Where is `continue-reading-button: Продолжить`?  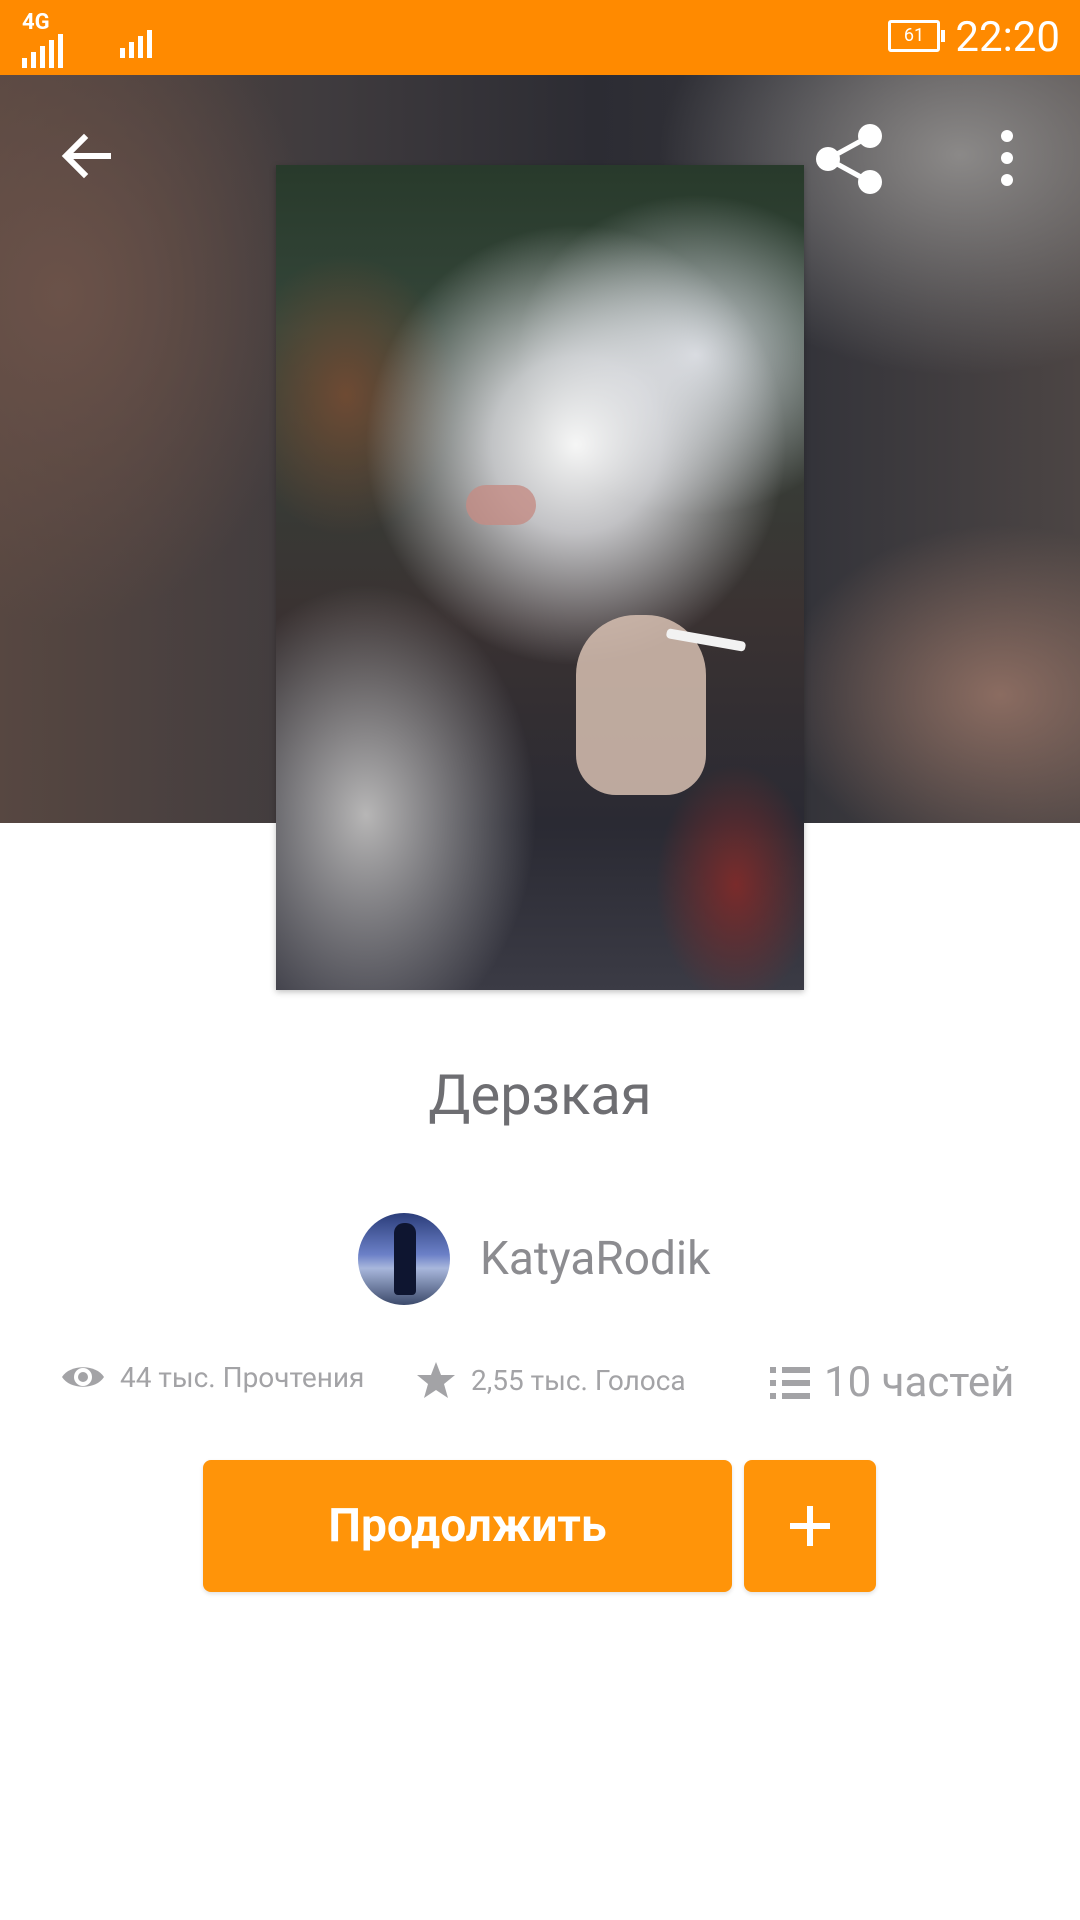
continue-reading-button: Продолжить is located at coordinates (467, 1526).